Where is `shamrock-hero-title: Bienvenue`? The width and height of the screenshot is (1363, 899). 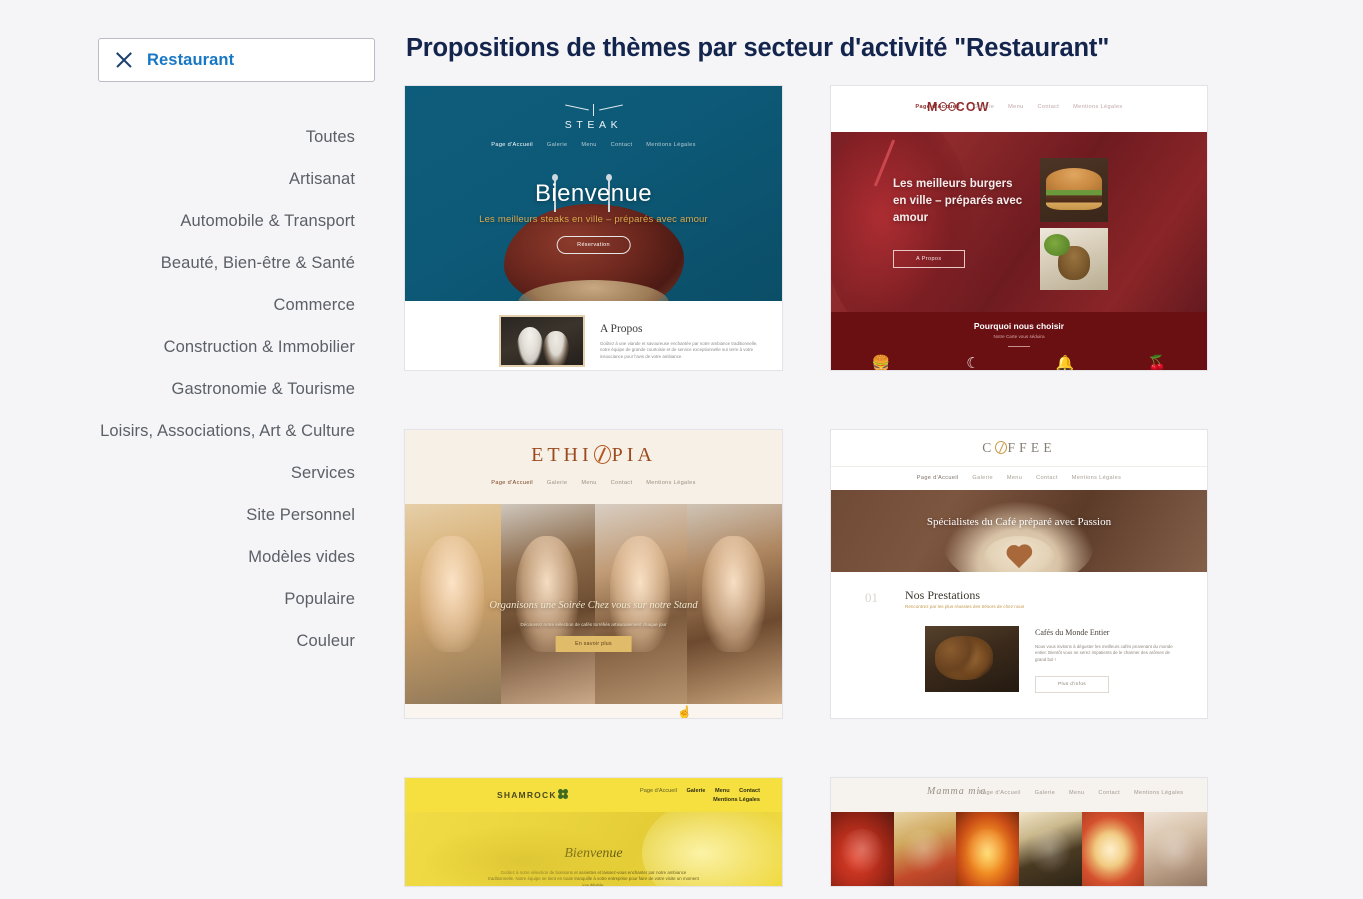
shamrock-hero-title: Bienvenue is located at coordinates (593, 853).